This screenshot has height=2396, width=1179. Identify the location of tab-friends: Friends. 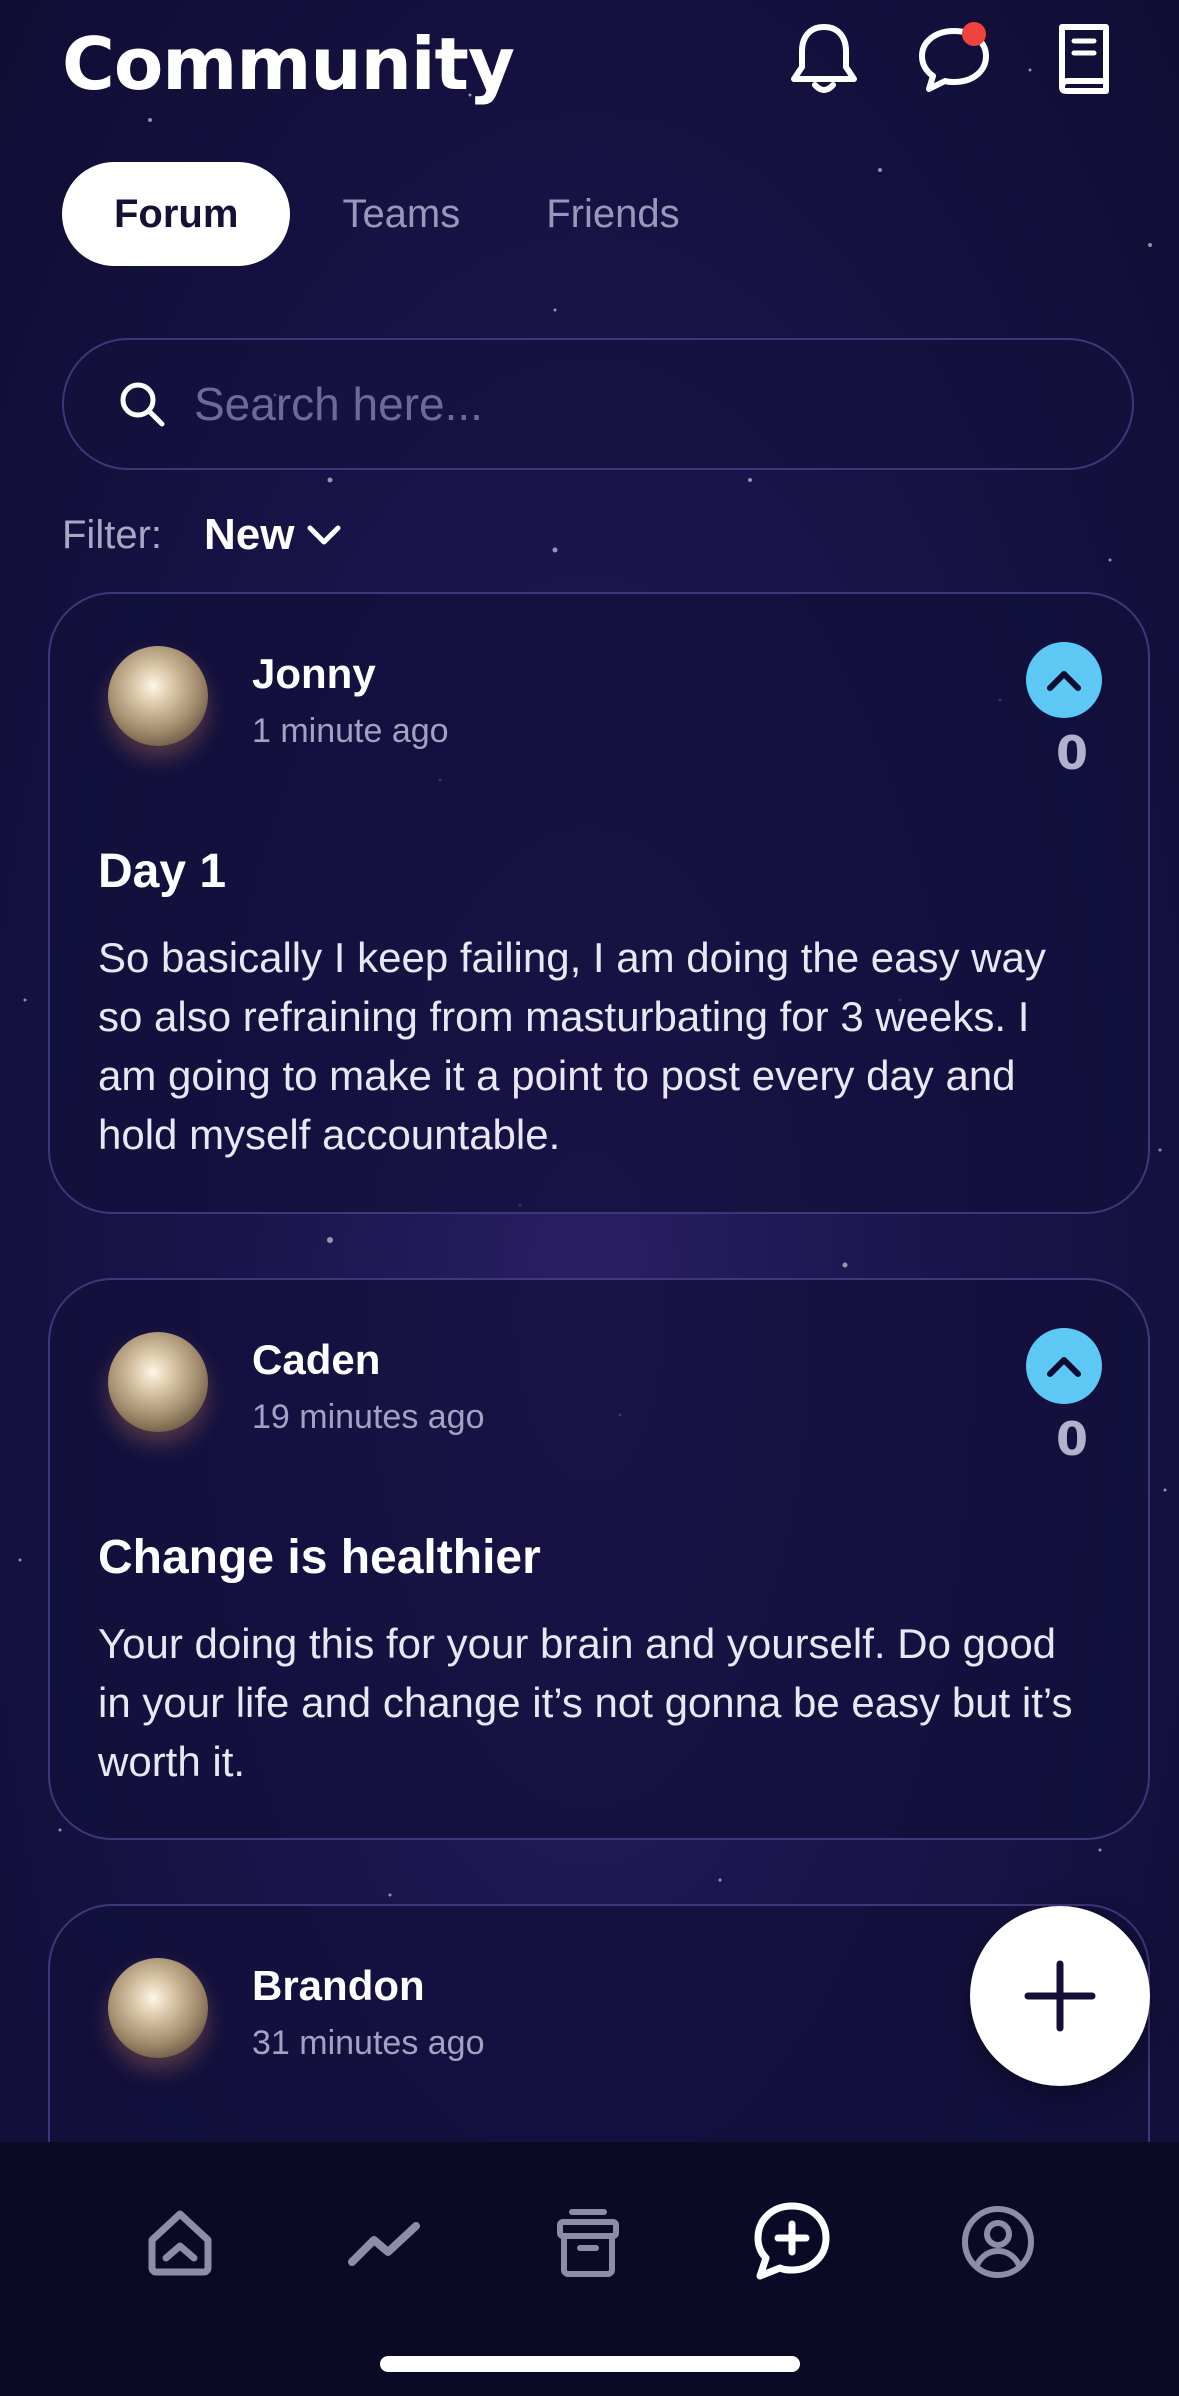
(621, 214).